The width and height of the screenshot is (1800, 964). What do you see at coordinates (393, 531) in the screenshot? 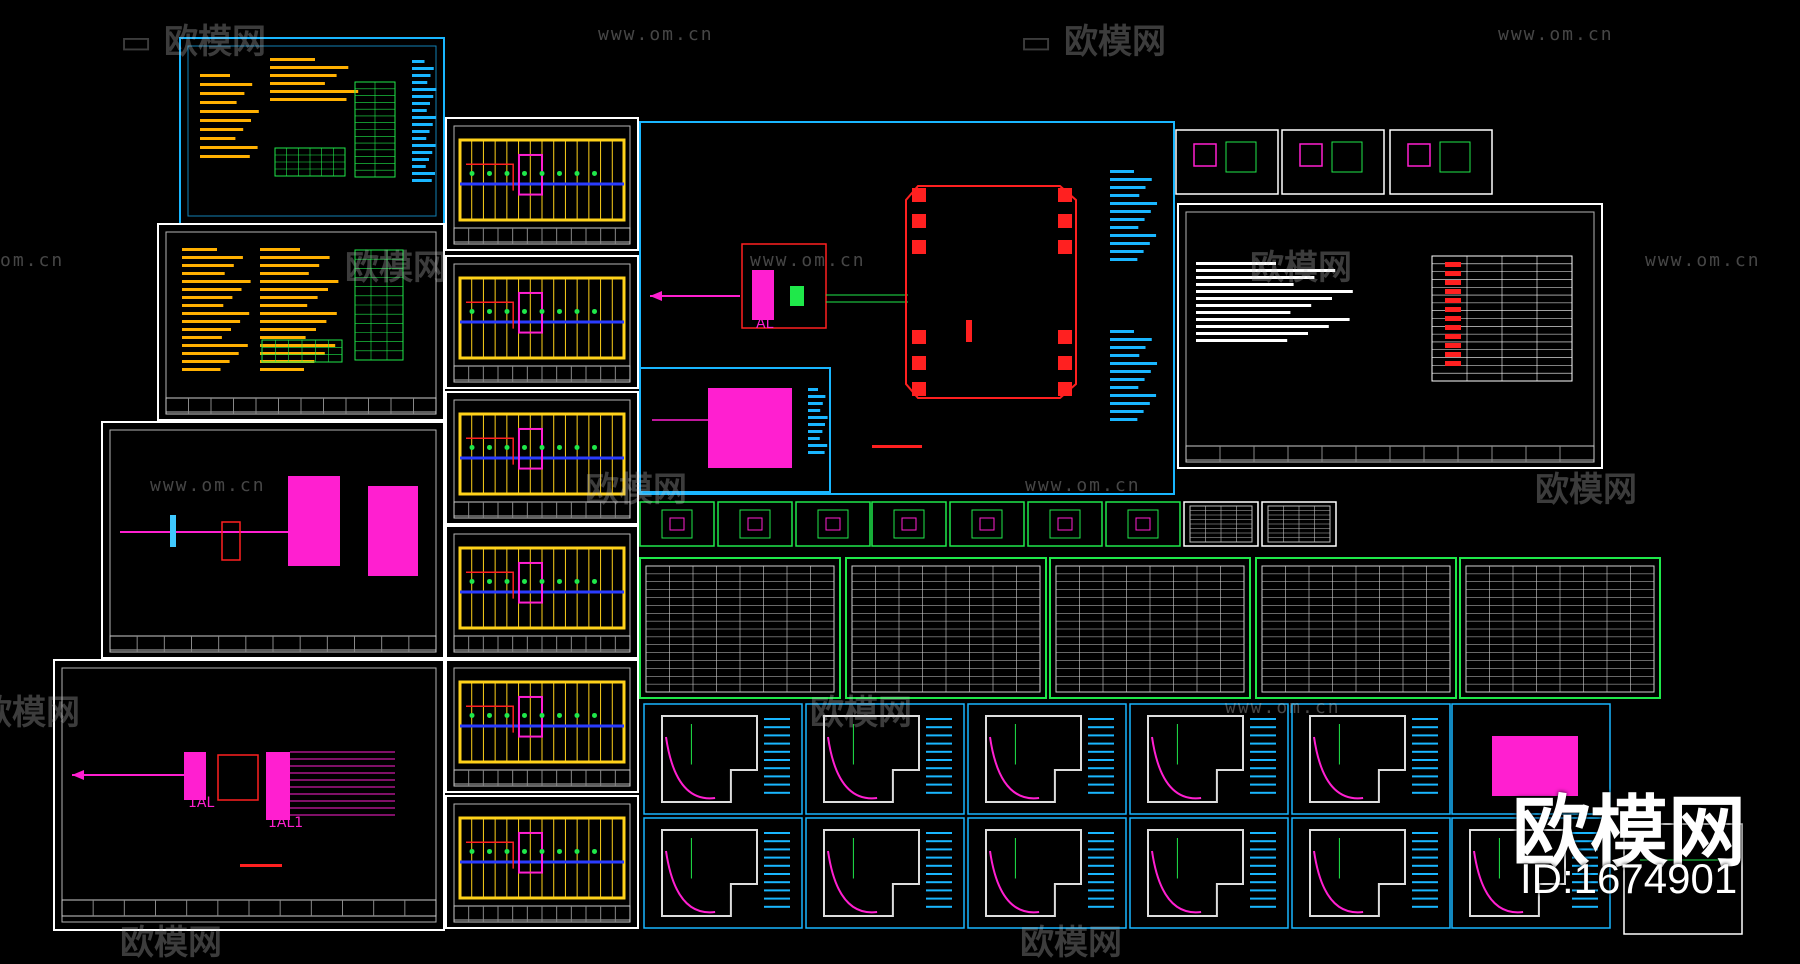
I see `panel-schedule` at bounding box center [393, 531].